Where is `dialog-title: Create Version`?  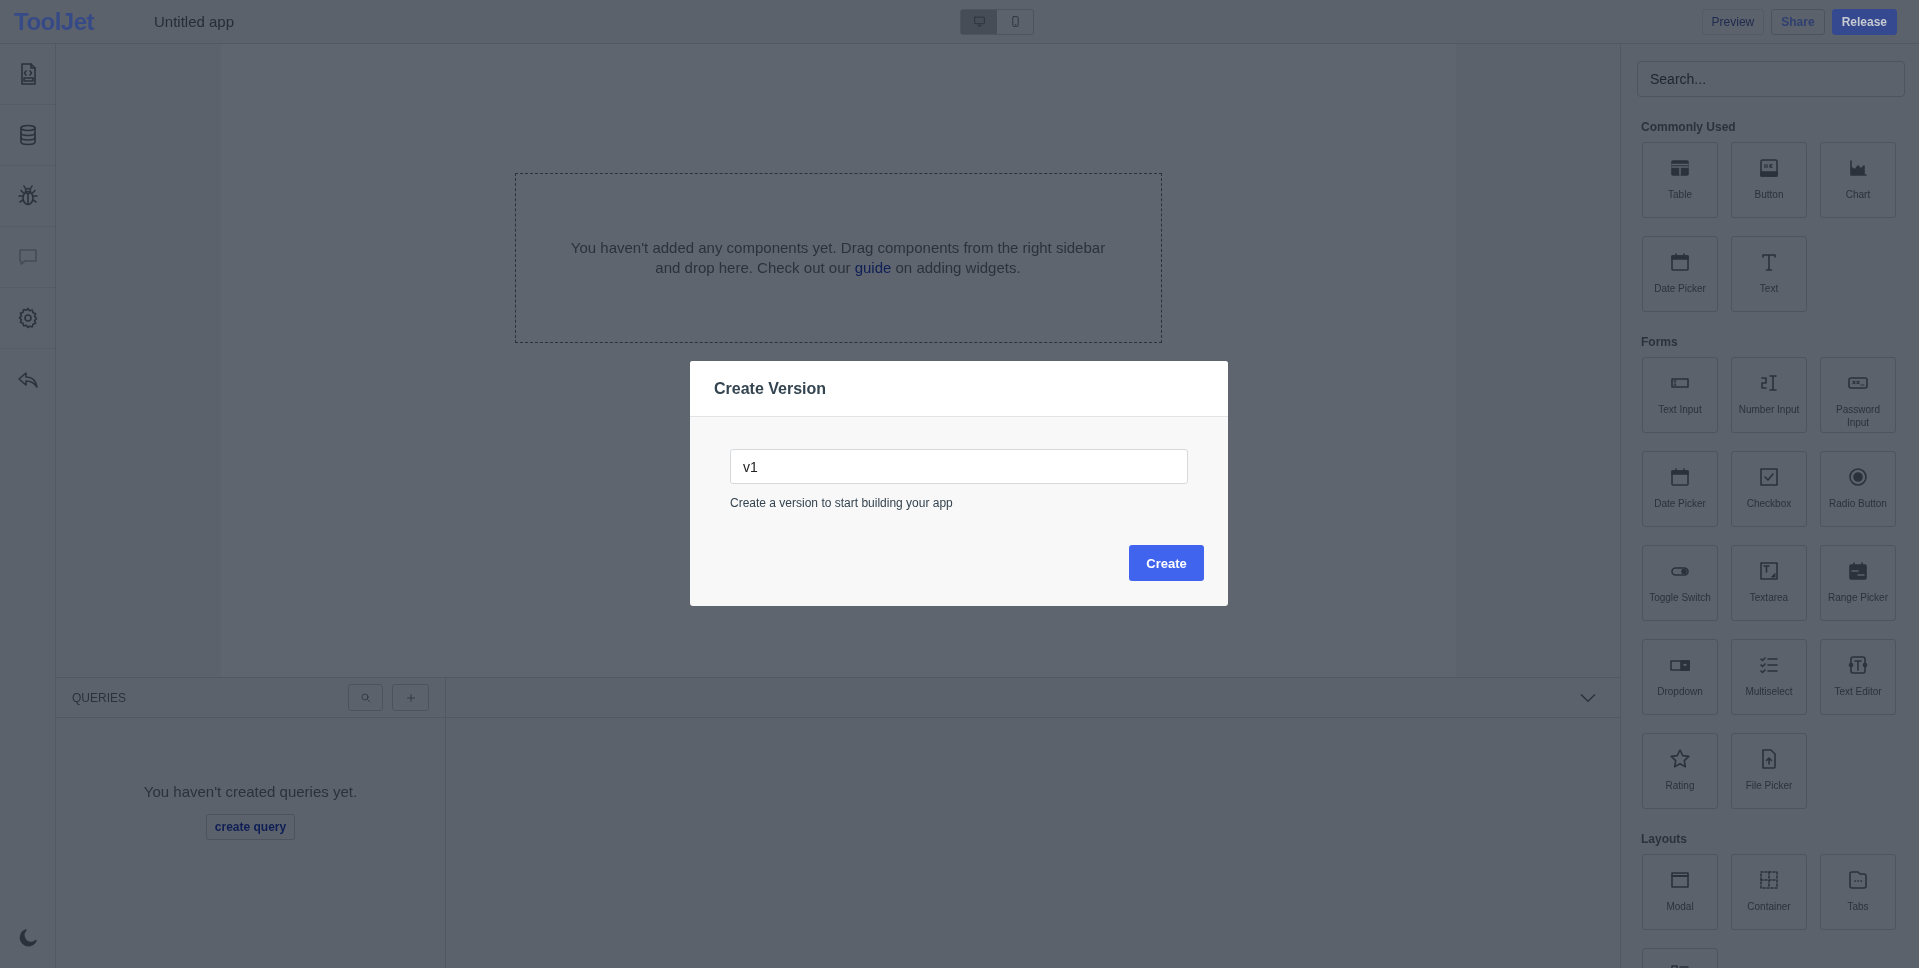
dialog-title: Create Version is located at coordinates (770, 388).